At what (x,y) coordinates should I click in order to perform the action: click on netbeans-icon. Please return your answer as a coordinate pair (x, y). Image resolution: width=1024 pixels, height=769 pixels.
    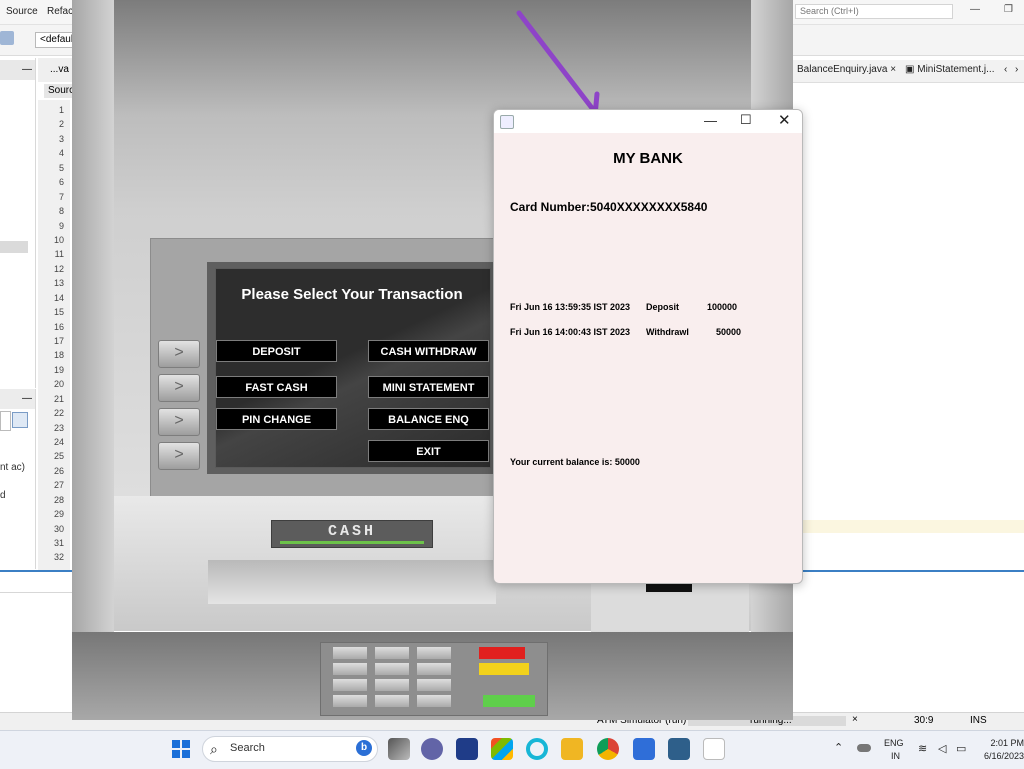
    Looking at the image, I should click on (679, 749).